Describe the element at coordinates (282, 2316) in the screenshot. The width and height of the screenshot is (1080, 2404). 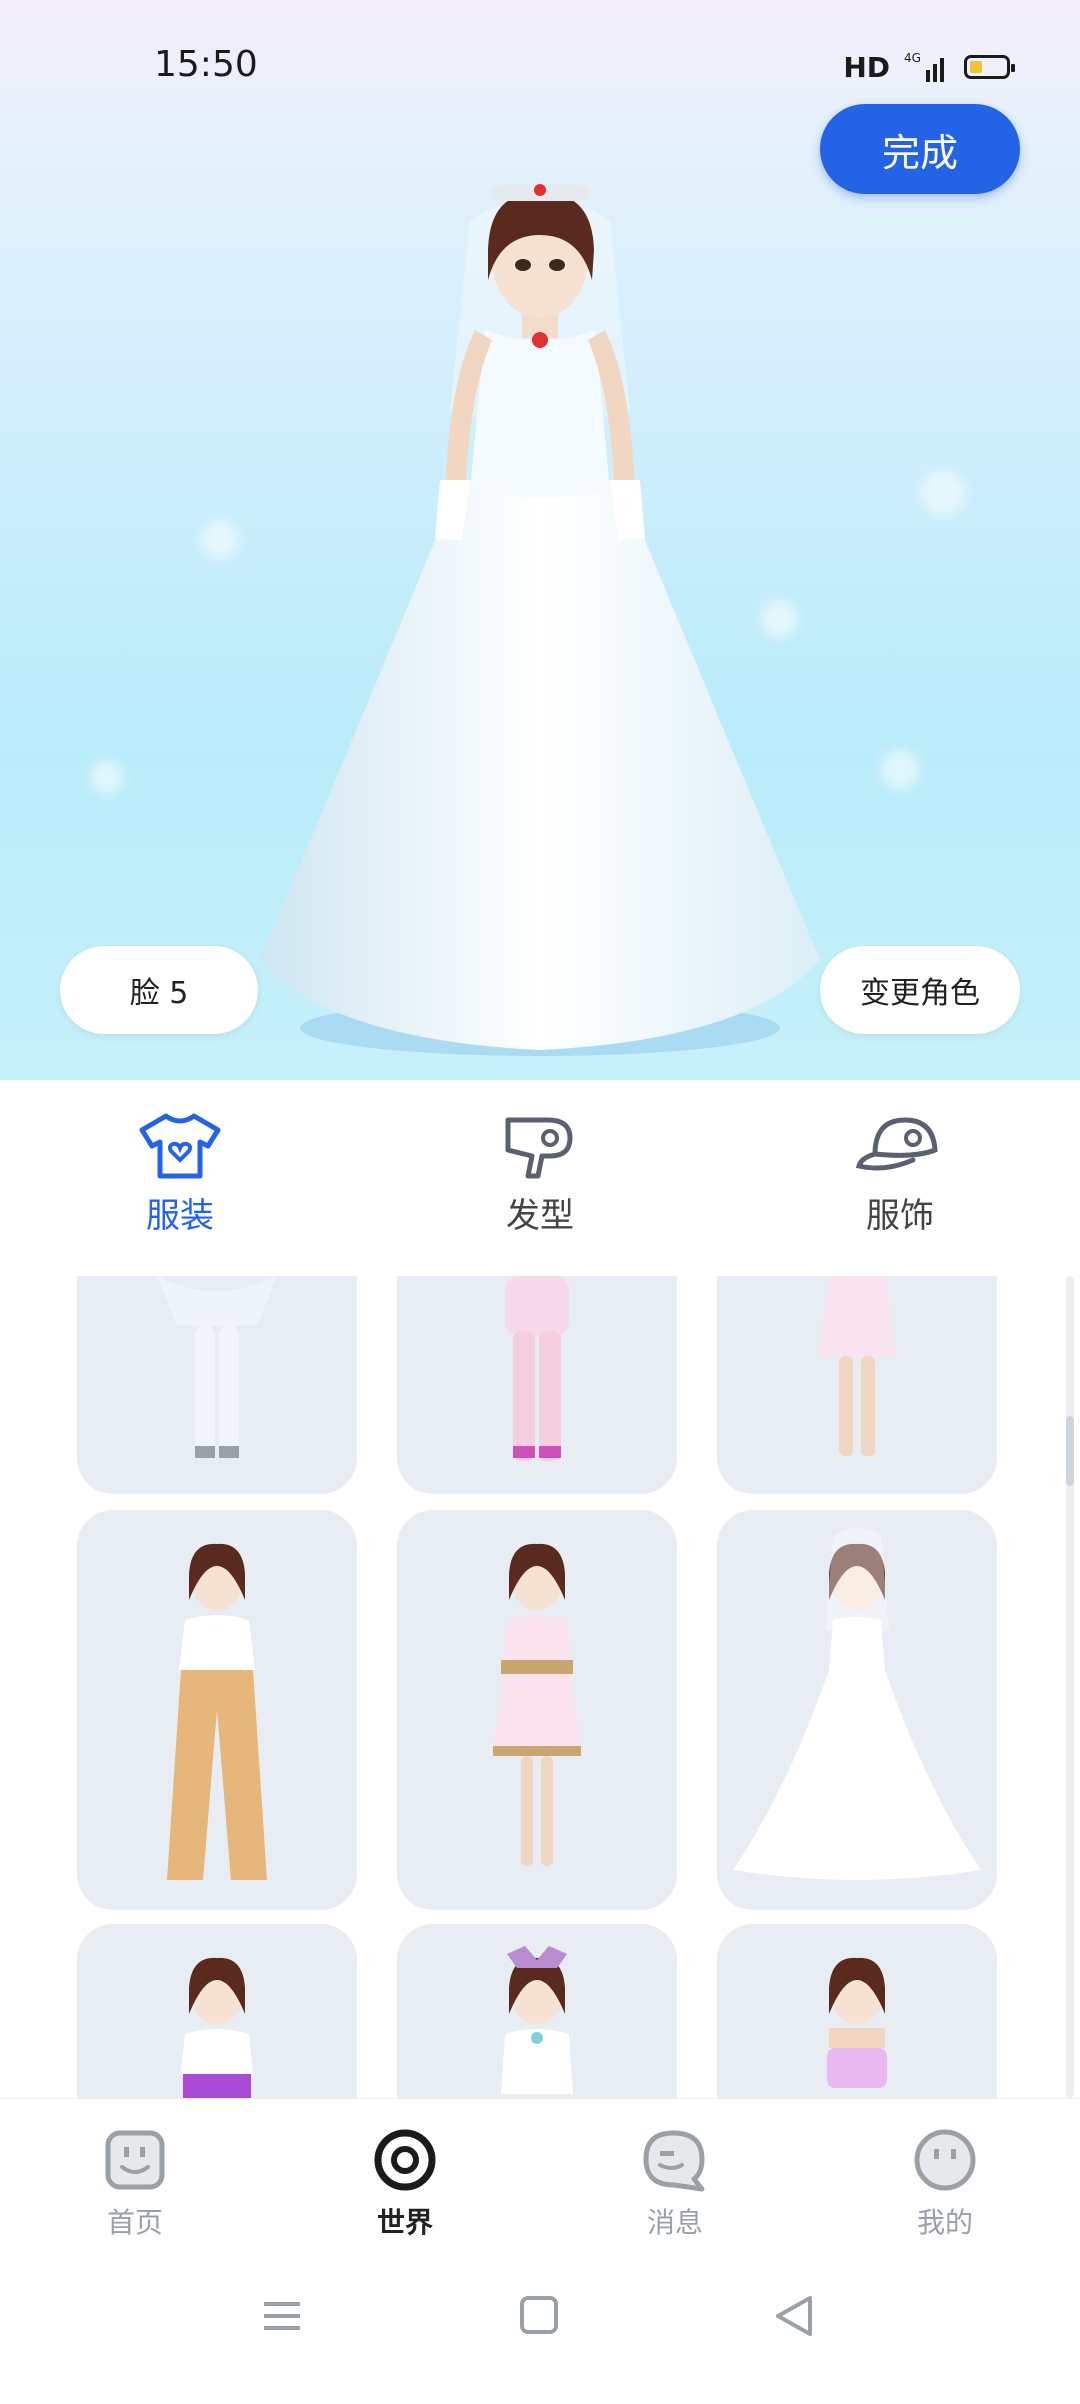
I see `menu-icon` at that location.